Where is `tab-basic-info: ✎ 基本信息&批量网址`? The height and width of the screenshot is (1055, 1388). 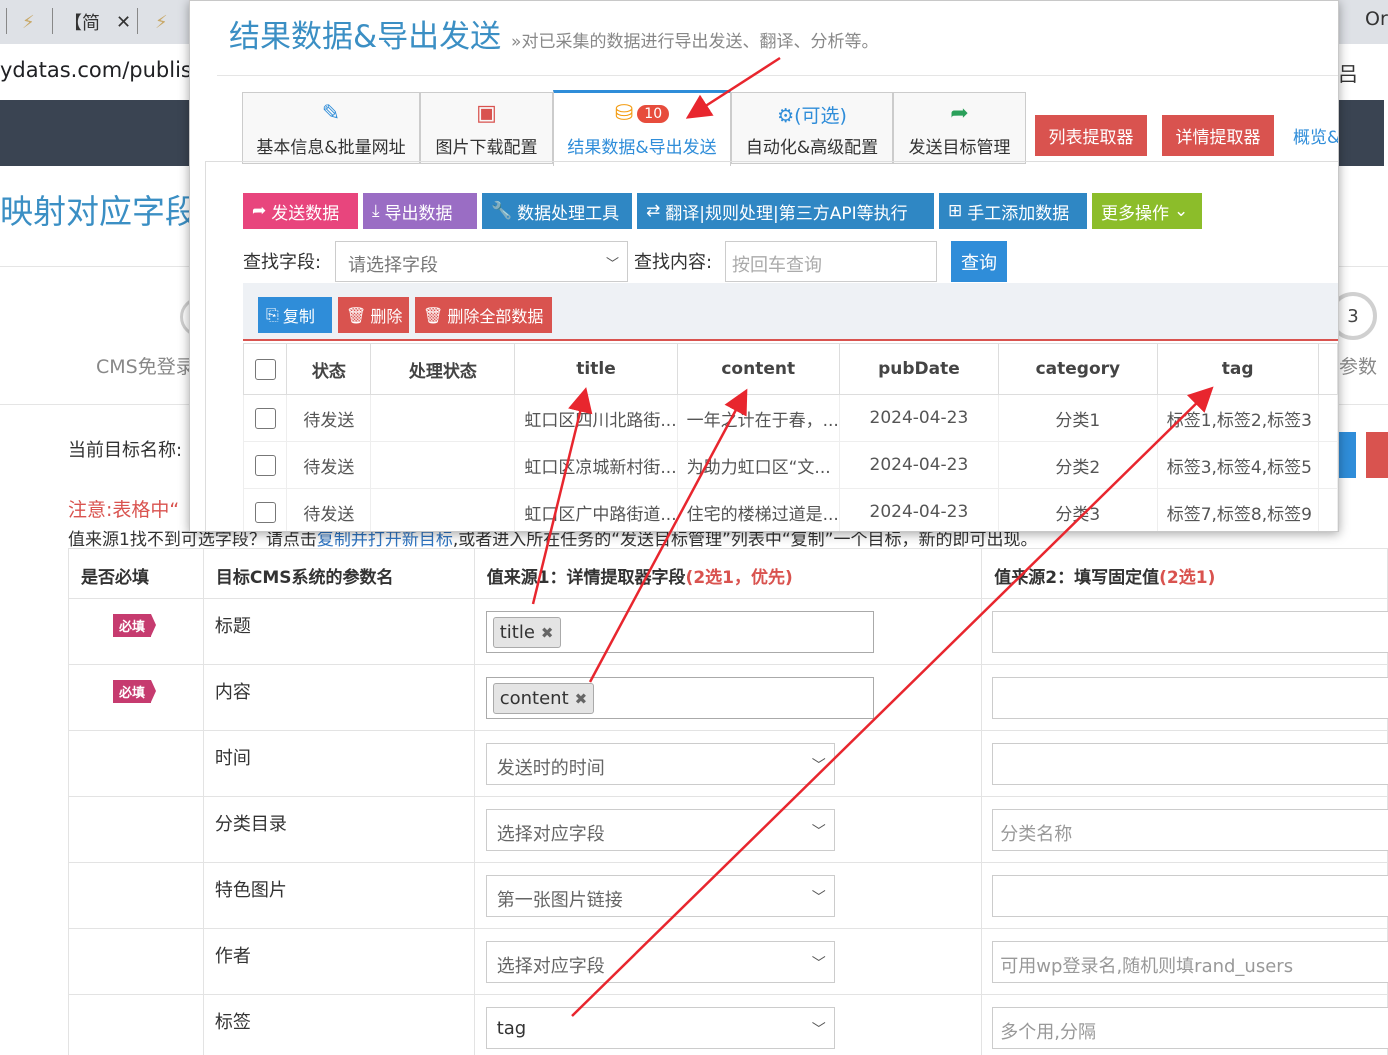
tab-basic-info: ✎ 基本信息&批量网址 is located at coordinates (331, 128).